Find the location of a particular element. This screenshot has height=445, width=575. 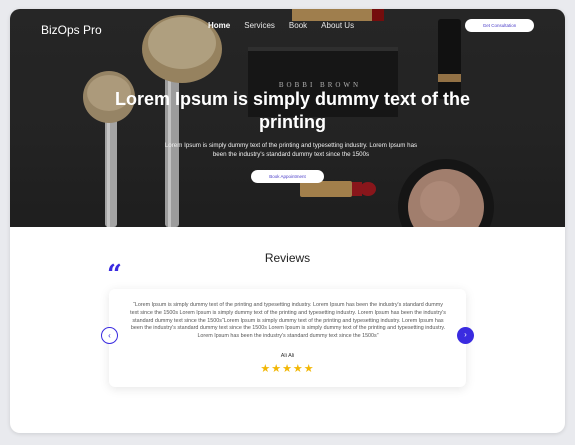

prev-review-button: ‹ is located at coordinates (109, 335).